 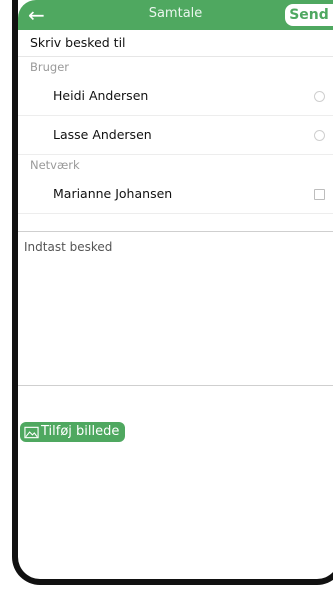 What do you see at coordinates (175, 194) in the screenshot?
I see `recipient-row-marianne: Marianne Johansen` at bounding box center [175, 194].